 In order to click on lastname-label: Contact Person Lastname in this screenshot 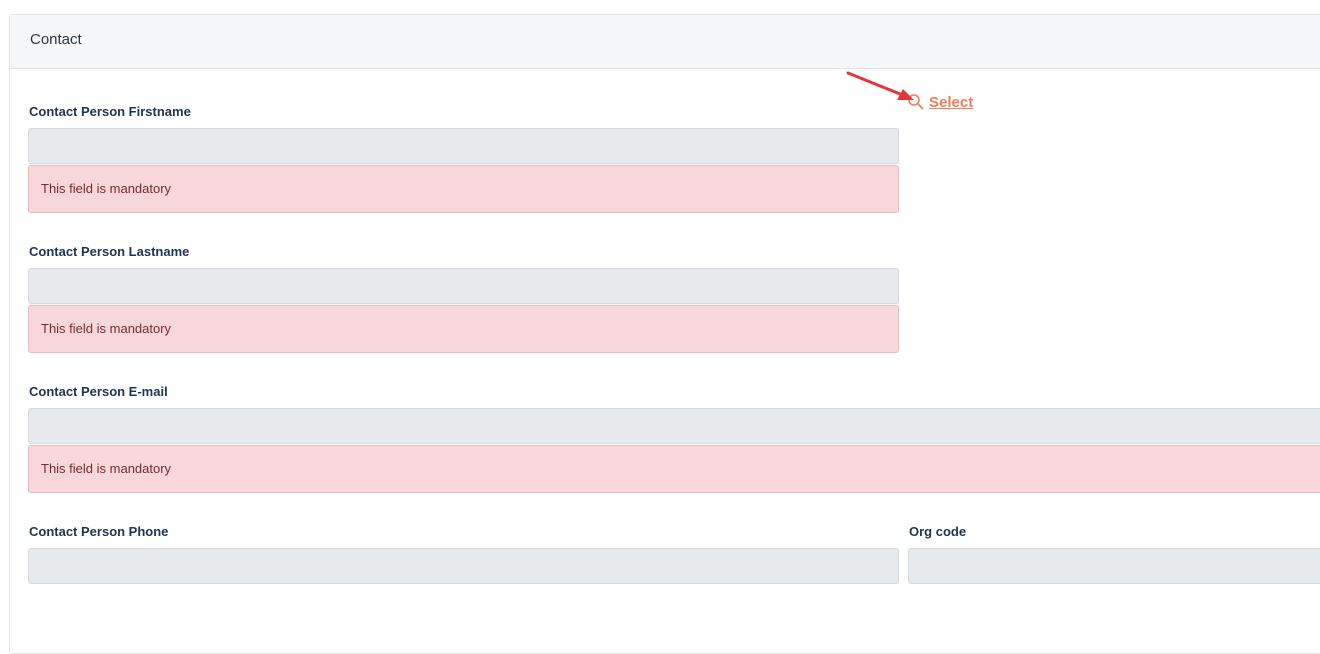, I will do `click(109, 251)`.